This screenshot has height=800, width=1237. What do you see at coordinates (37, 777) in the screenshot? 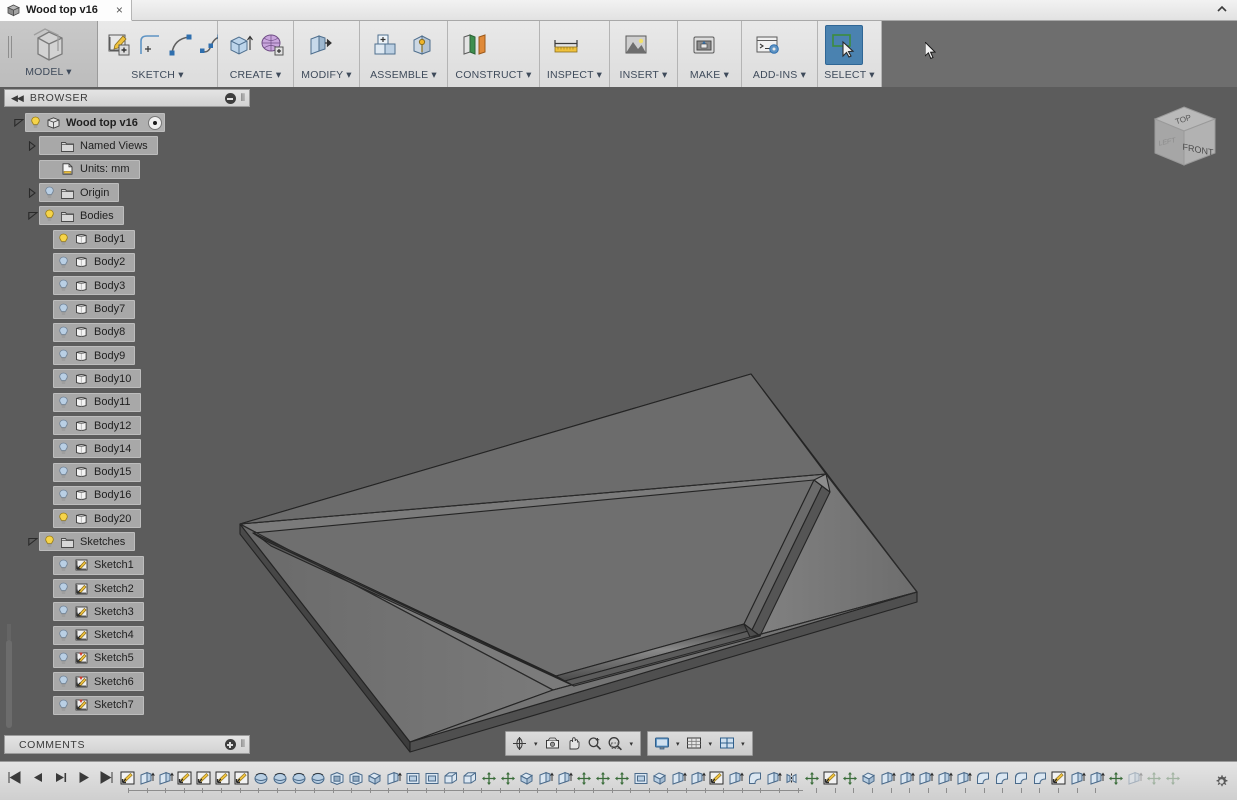
I see `step-back-icon` at bounding box center [37, 777].